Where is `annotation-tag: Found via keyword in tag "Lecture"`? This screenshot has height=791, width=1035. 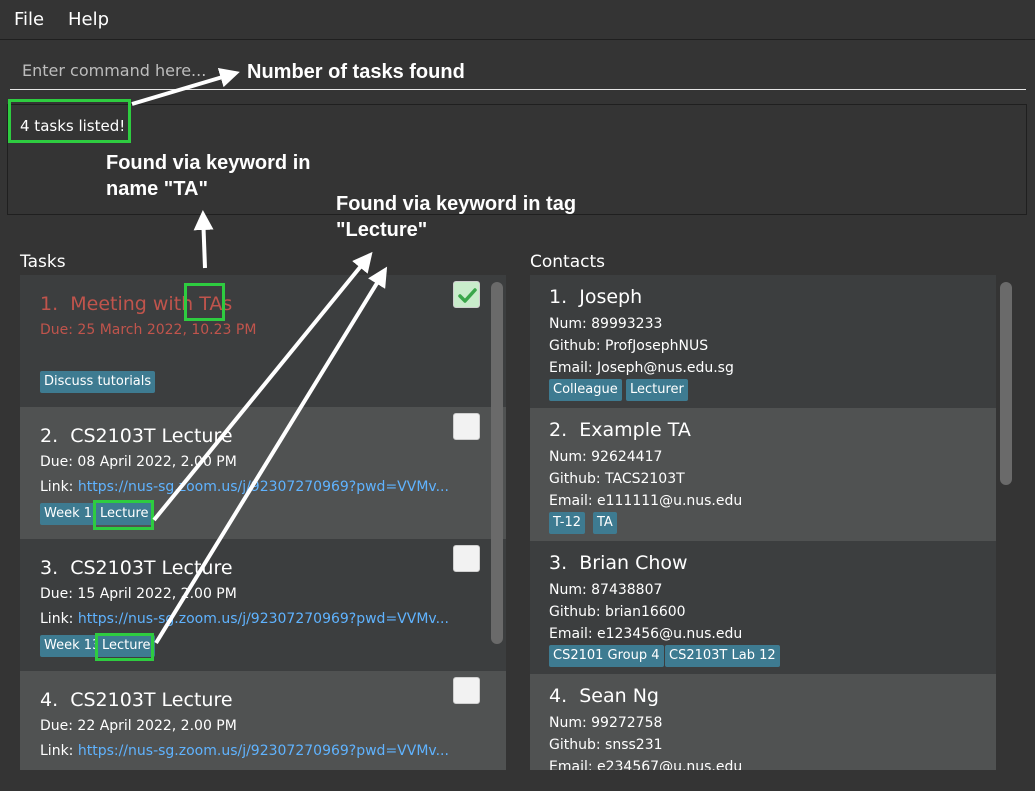
annotation-tag: Found via keyword in tag "Lecture" is located at coordinates (456, 217).